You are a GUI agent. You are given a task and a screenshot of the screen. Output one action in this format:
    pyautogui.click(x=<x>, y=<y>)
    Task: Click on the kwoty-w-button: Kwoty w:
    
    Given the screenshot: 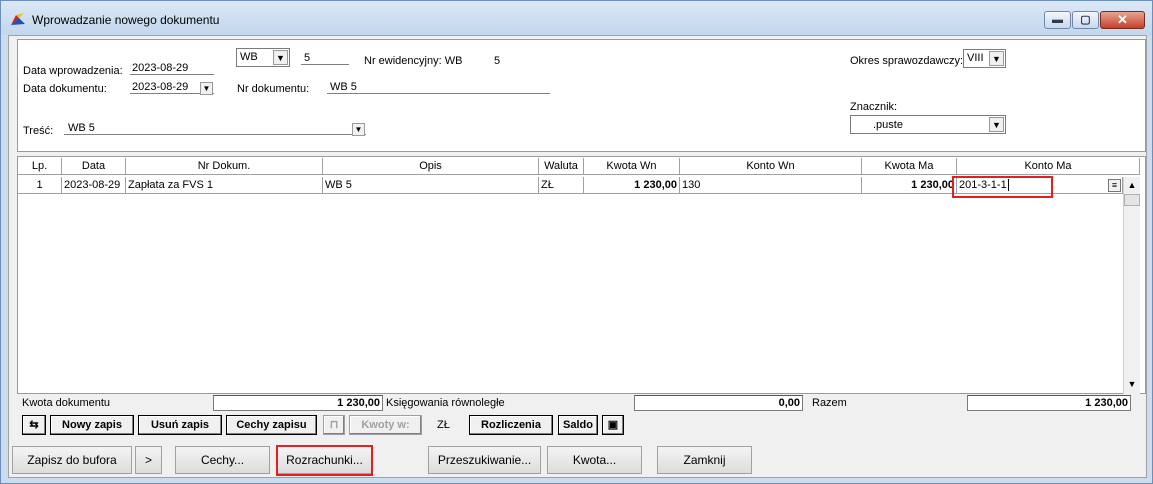 What is the action you would take?
    pyautogui.click(x=385, y=425)
    